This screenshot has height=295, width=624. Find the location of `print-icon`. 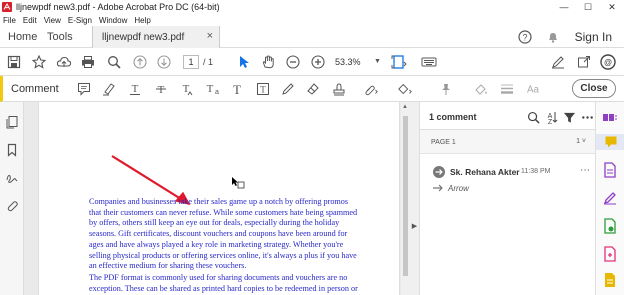

print-icon is located at coordinates (88, 62).